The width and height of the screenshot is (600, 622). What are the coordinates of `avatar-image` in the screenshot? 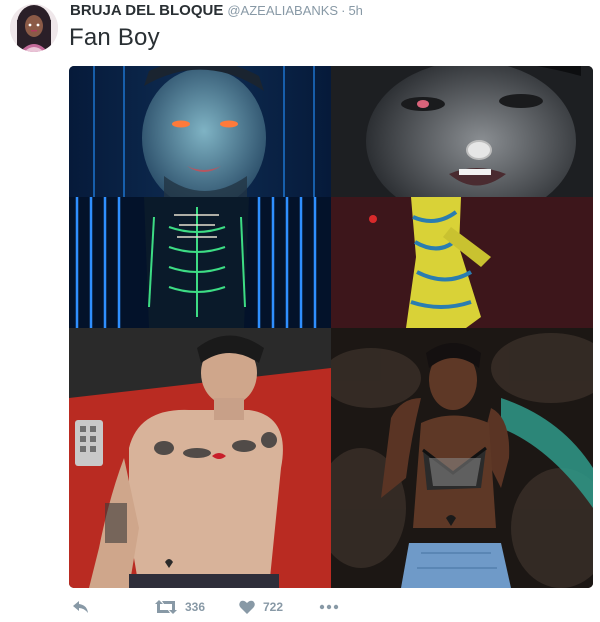 It's located at (34, 28).